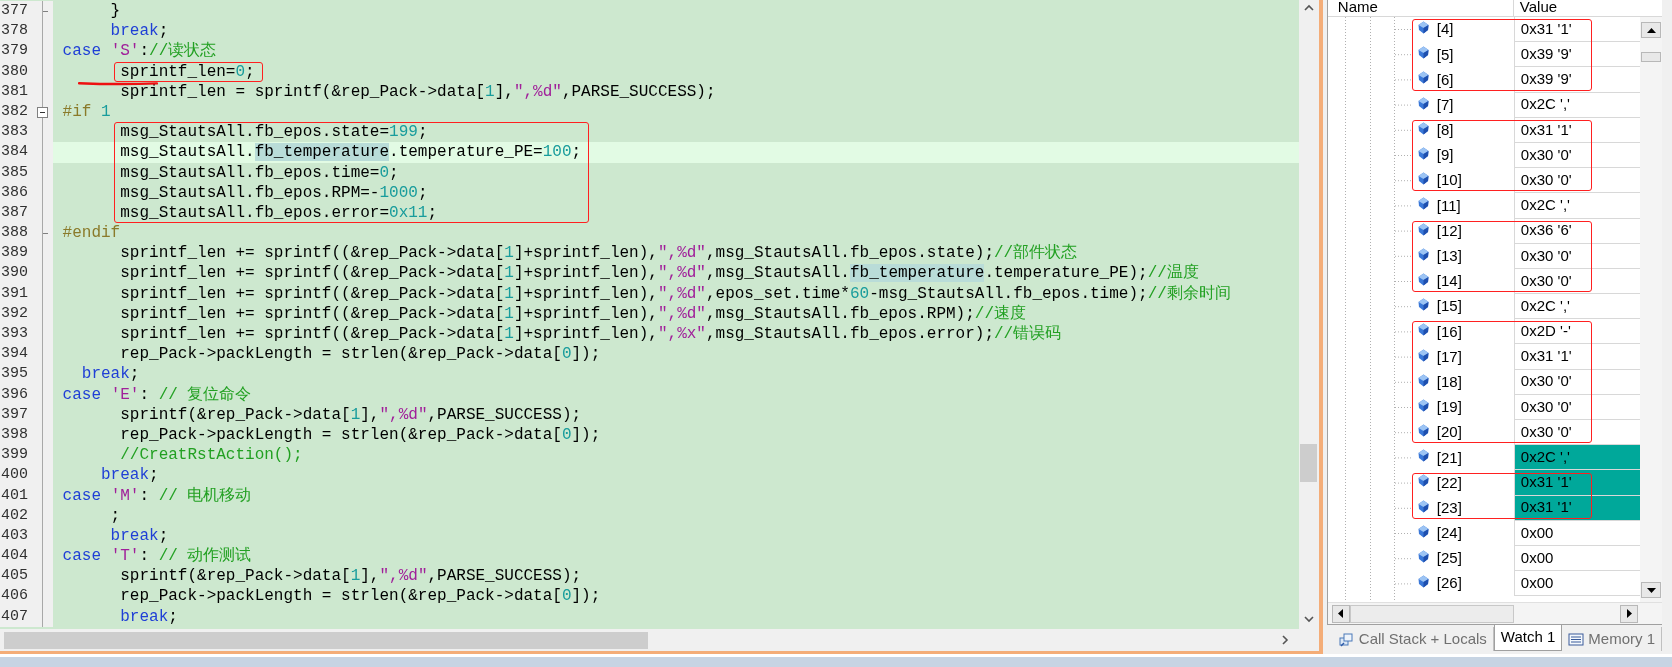 This screenshot has height=667, width=1672. What do you see at coordinates (1449, 382) in the screenshot?
I see `variable-name: [18]` at bounding box center [1449, 382].